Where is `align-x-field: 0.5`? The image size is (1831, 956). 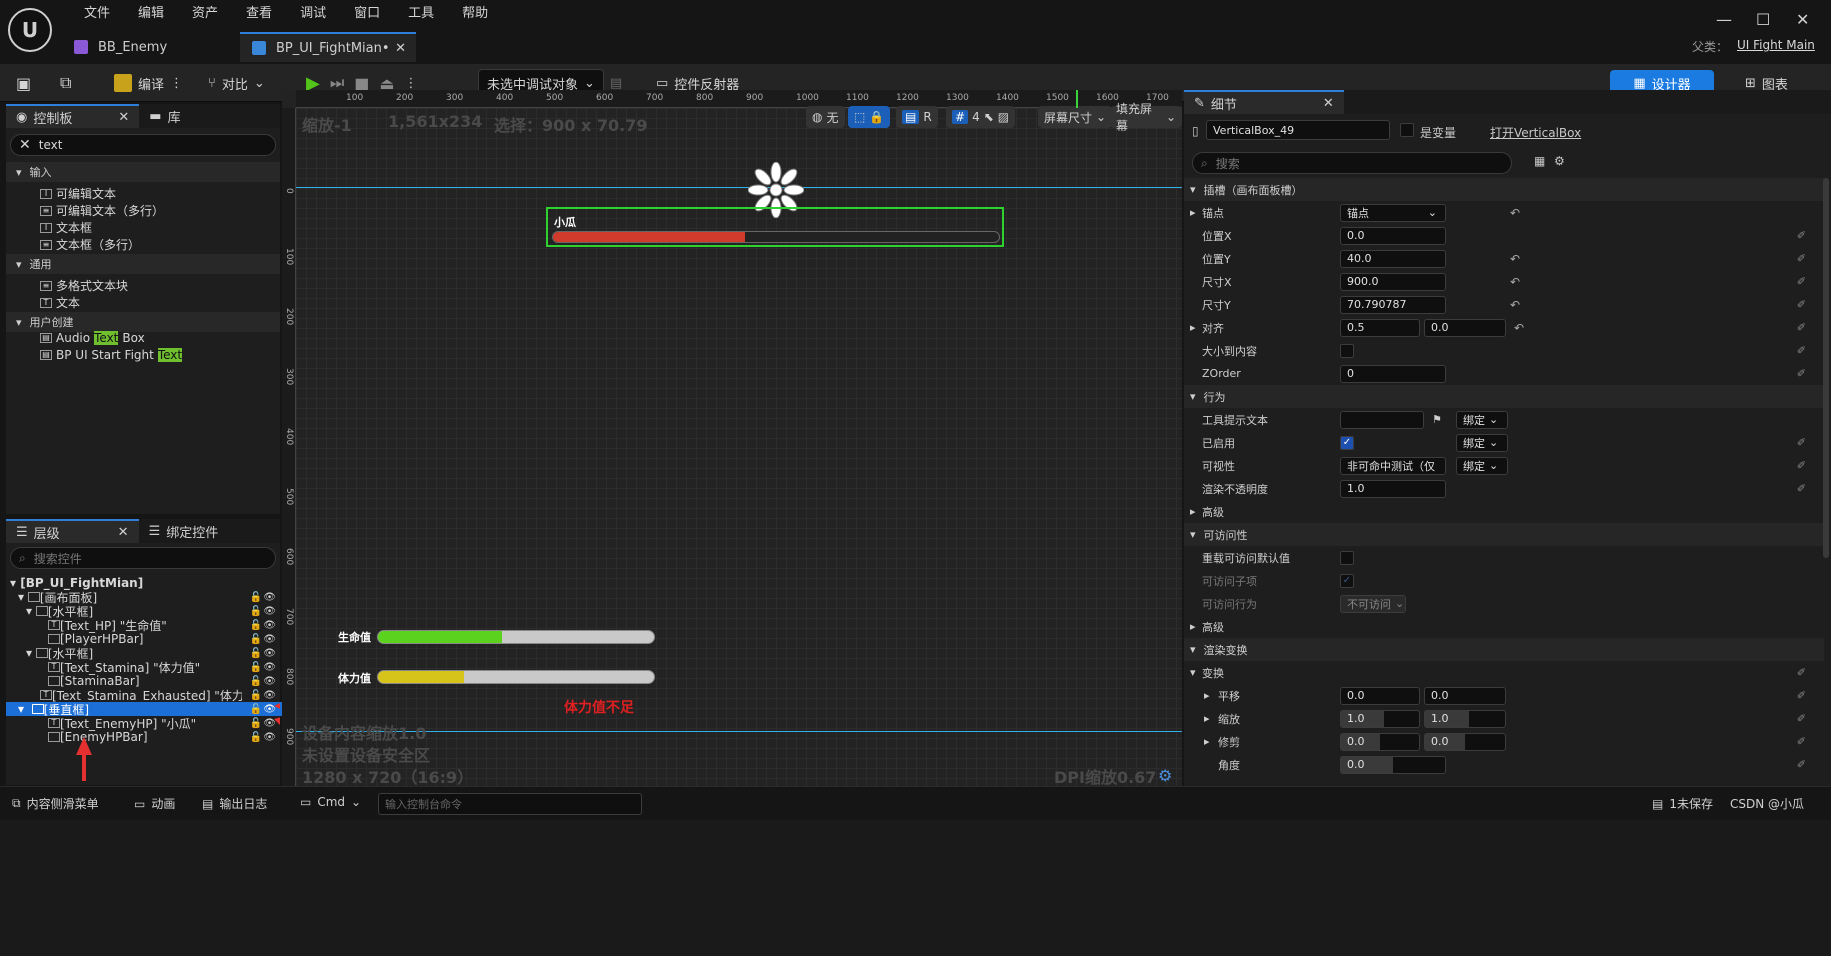
align-x-field: 0.5 is located at coordinates (1380, 327).